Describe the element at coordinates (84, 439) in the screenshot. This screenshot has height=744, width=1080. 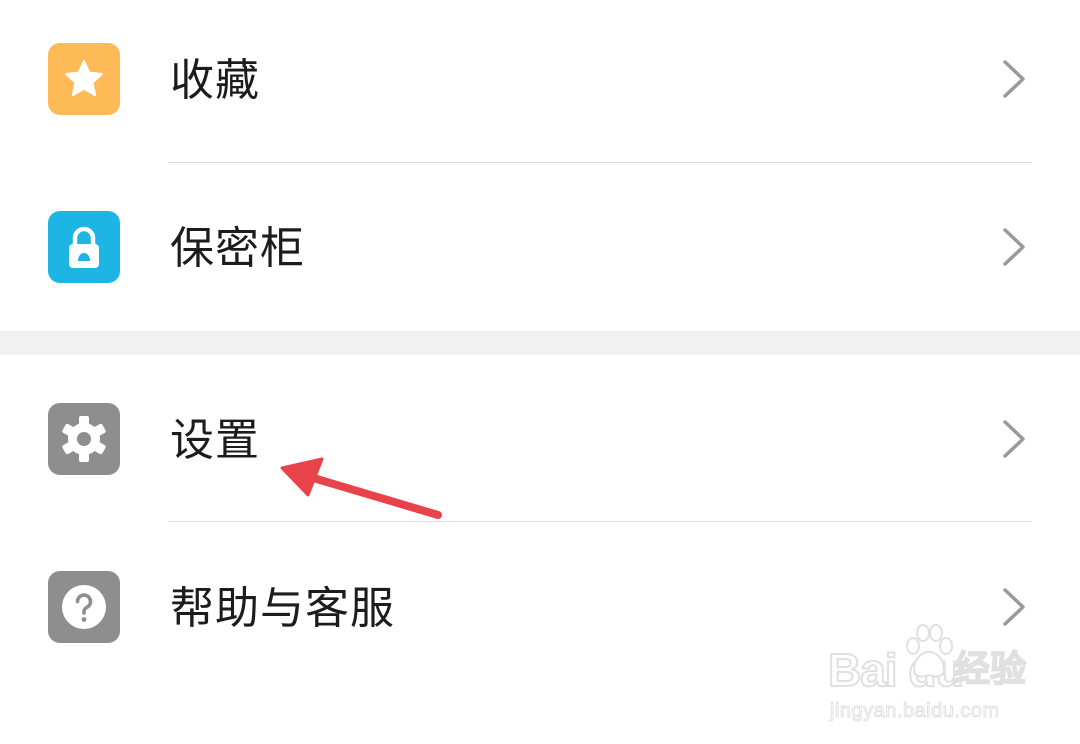
I see `gear-icon` at that location.